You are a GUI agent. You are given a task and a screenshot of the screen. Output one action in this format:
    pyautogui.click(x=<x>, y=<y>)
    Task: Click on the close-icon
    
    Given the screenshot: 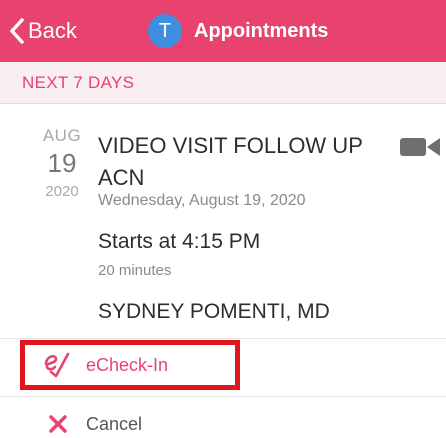 What is the action you would take?
    pyautogui.click(x=58, y=424)
    